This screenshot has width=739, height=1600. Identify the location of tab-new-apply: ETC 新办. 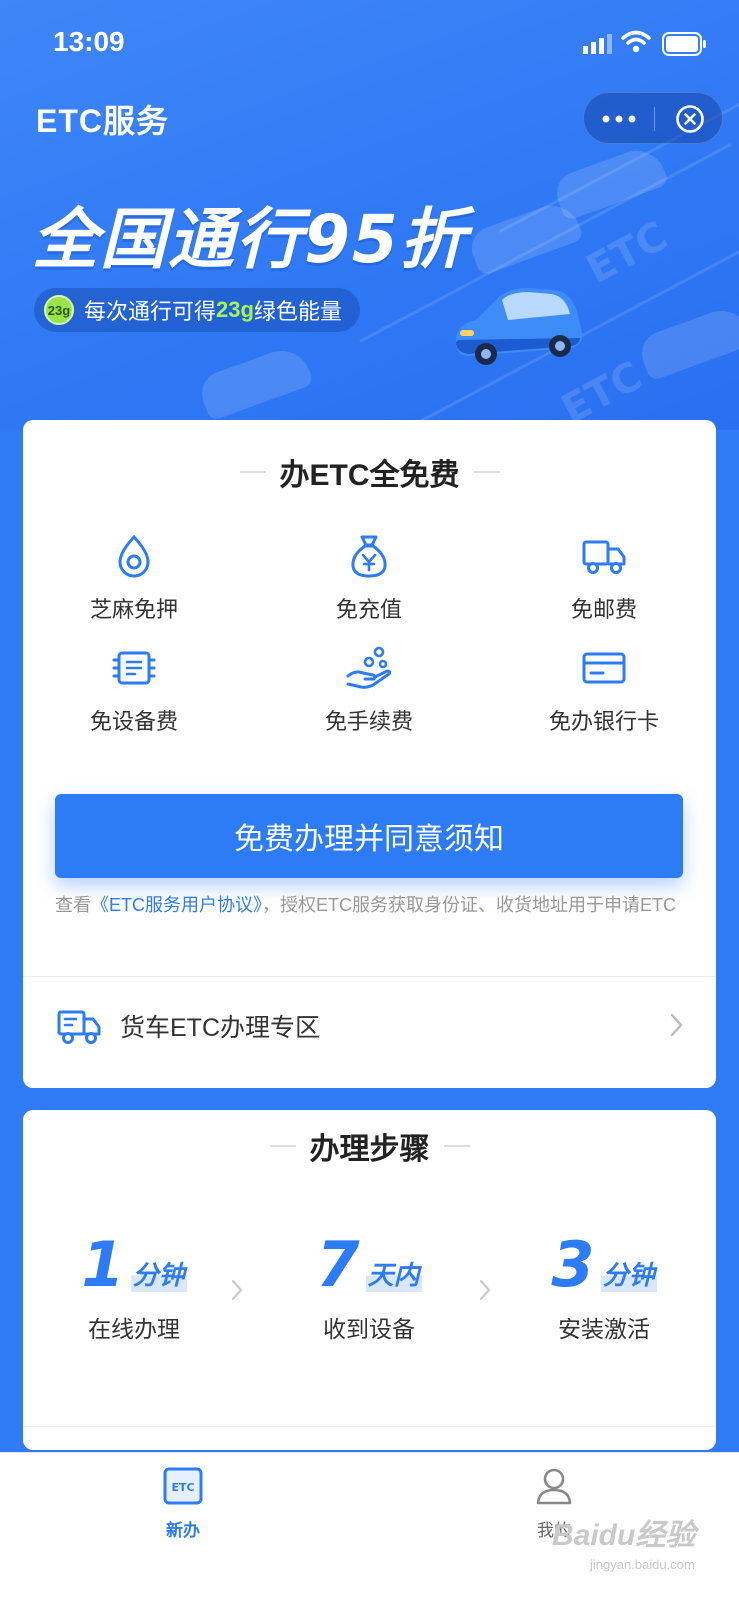
(183, 1504).